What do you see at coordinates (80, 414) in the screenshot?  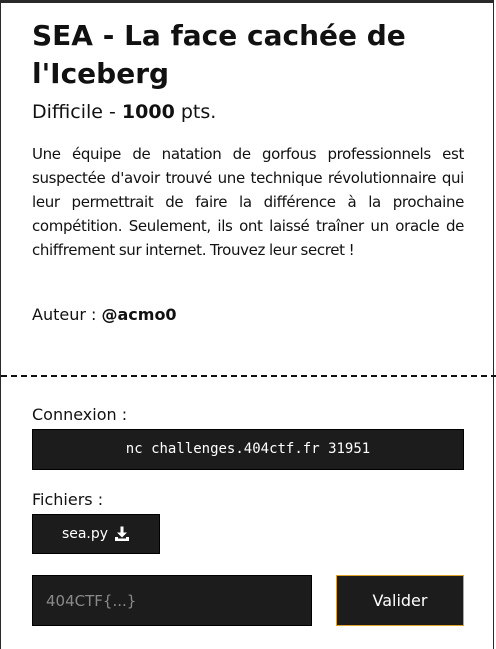 I see `connexion-label: Connexion :` at bounding box center [80, 414].